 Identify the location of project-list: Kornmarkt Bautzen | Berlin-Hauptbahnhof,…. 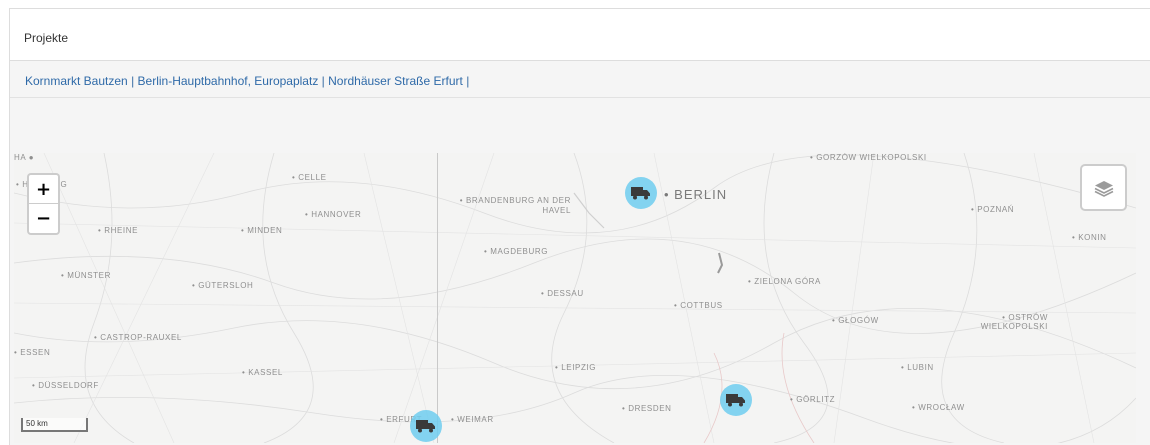
(580, 79).